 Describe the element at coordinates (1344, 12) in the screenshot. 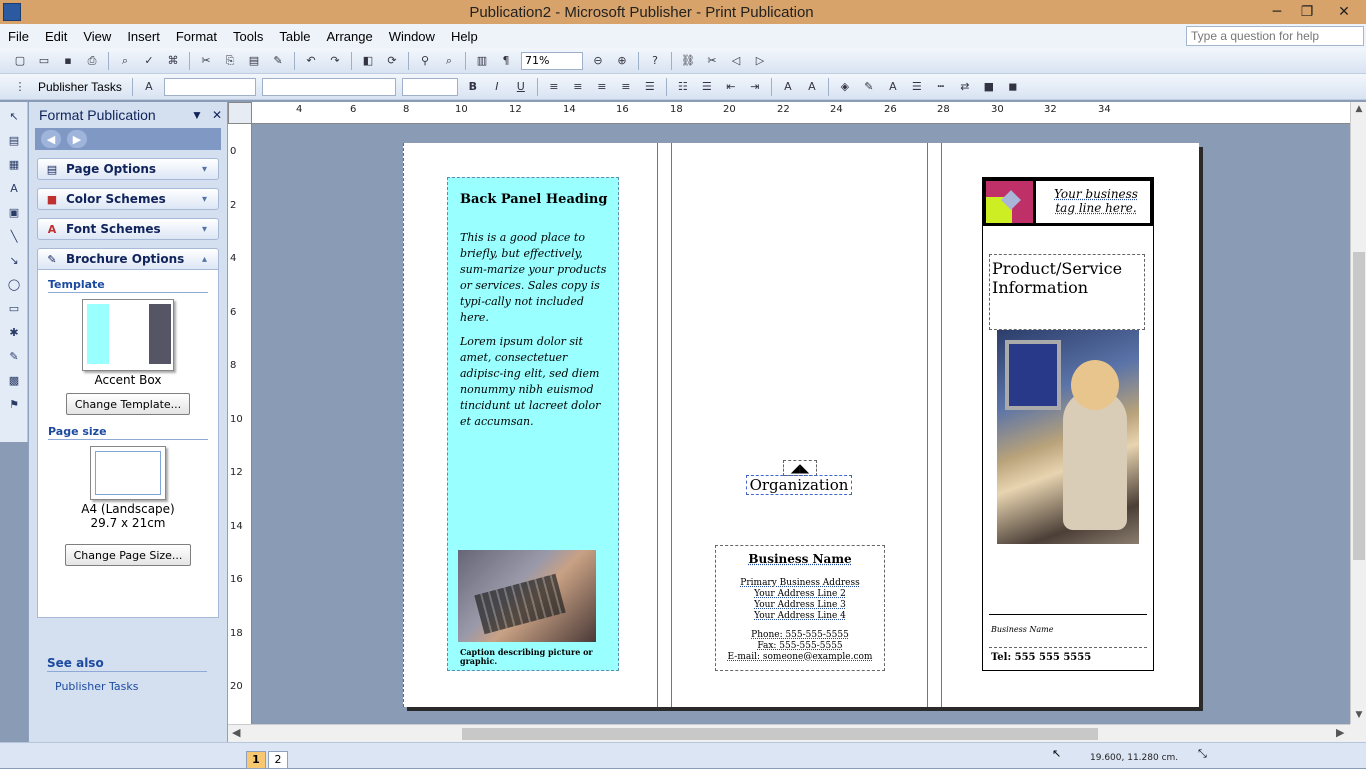

I see `close-button: ✕` at that location.